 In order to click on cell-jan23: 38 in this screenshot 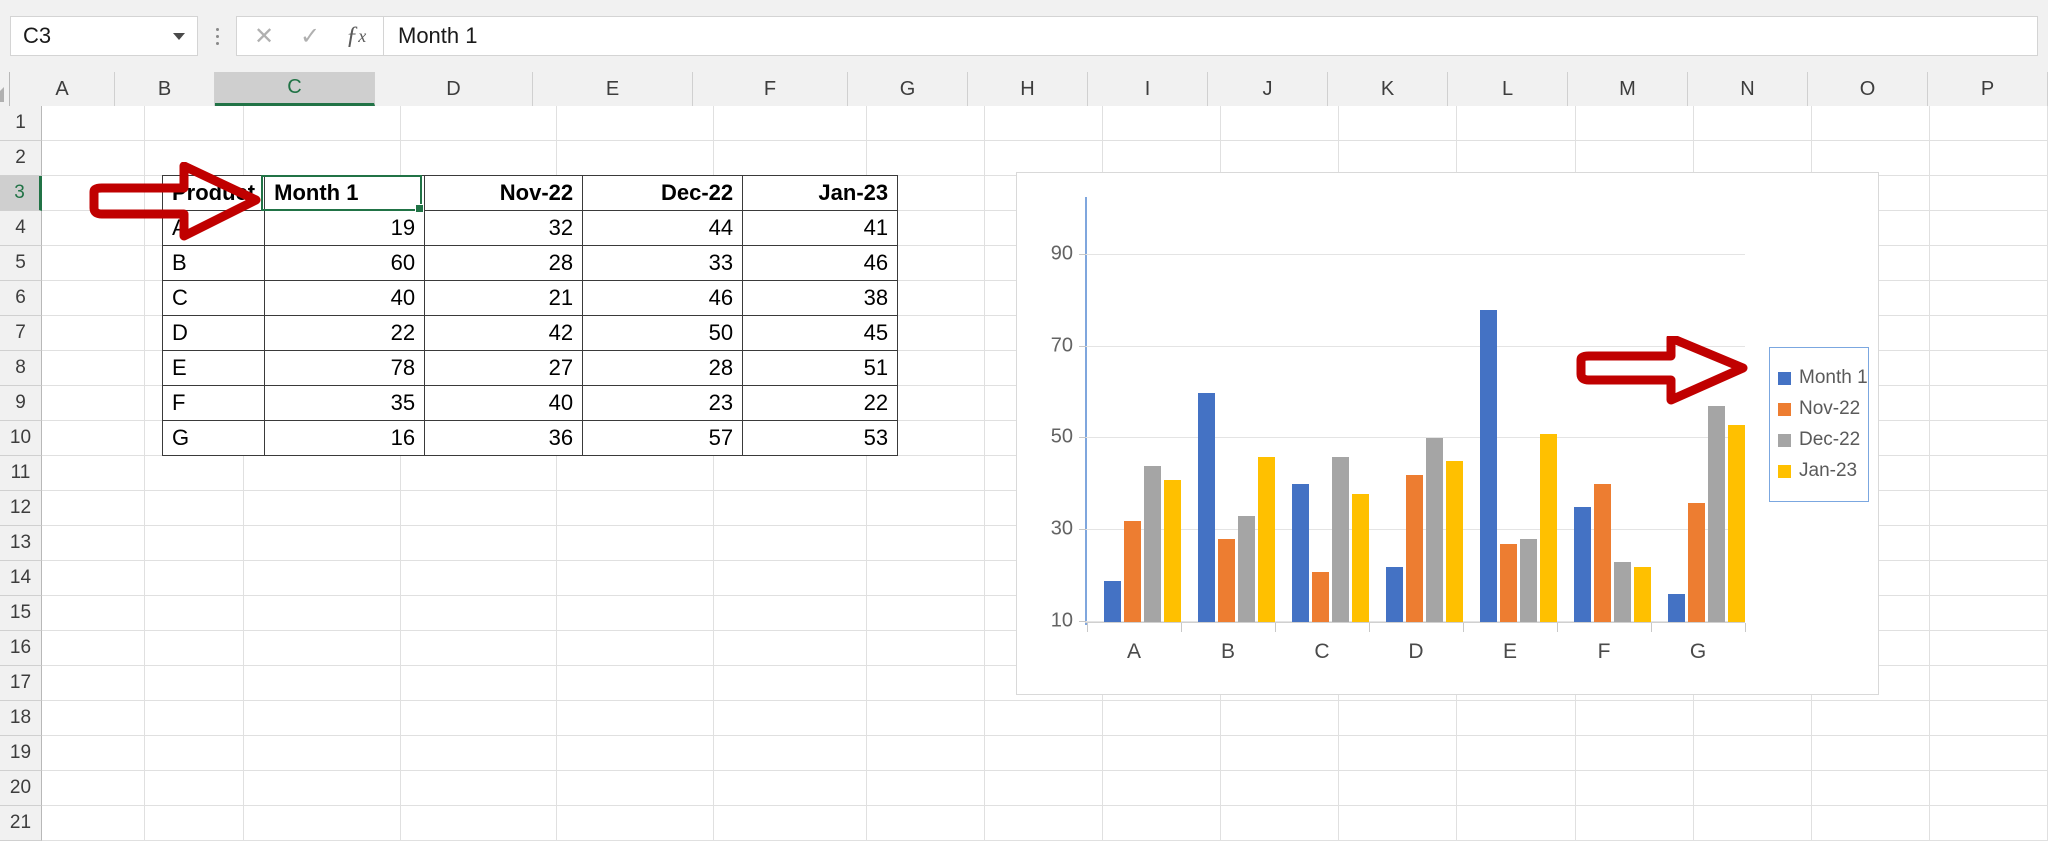, I will do `click(820, 298)`.